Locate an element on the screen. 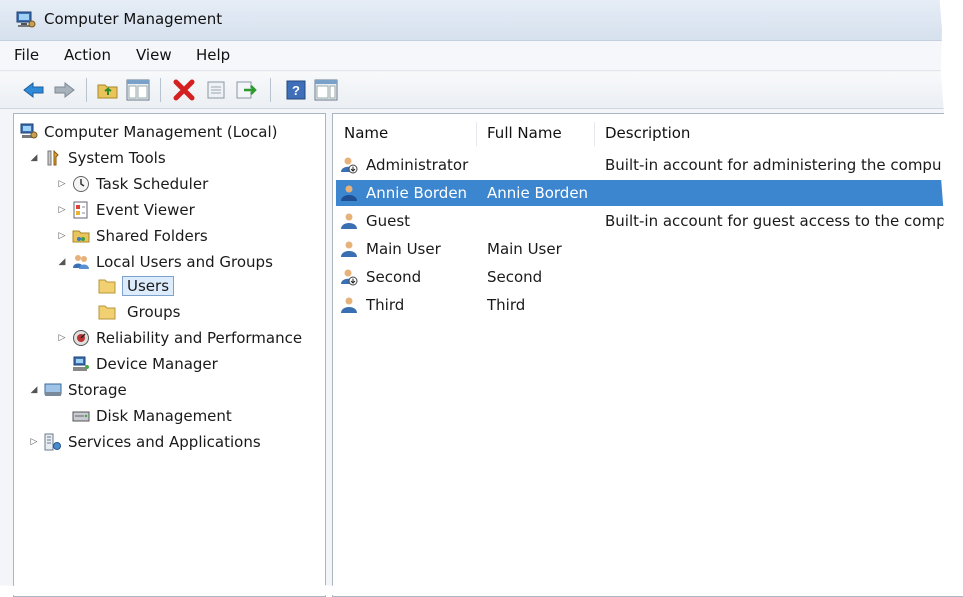 Image resolution: width=963 pixels, height=597 pixels. show-hide-action-pane-icon is located at coordinates (326, 90).